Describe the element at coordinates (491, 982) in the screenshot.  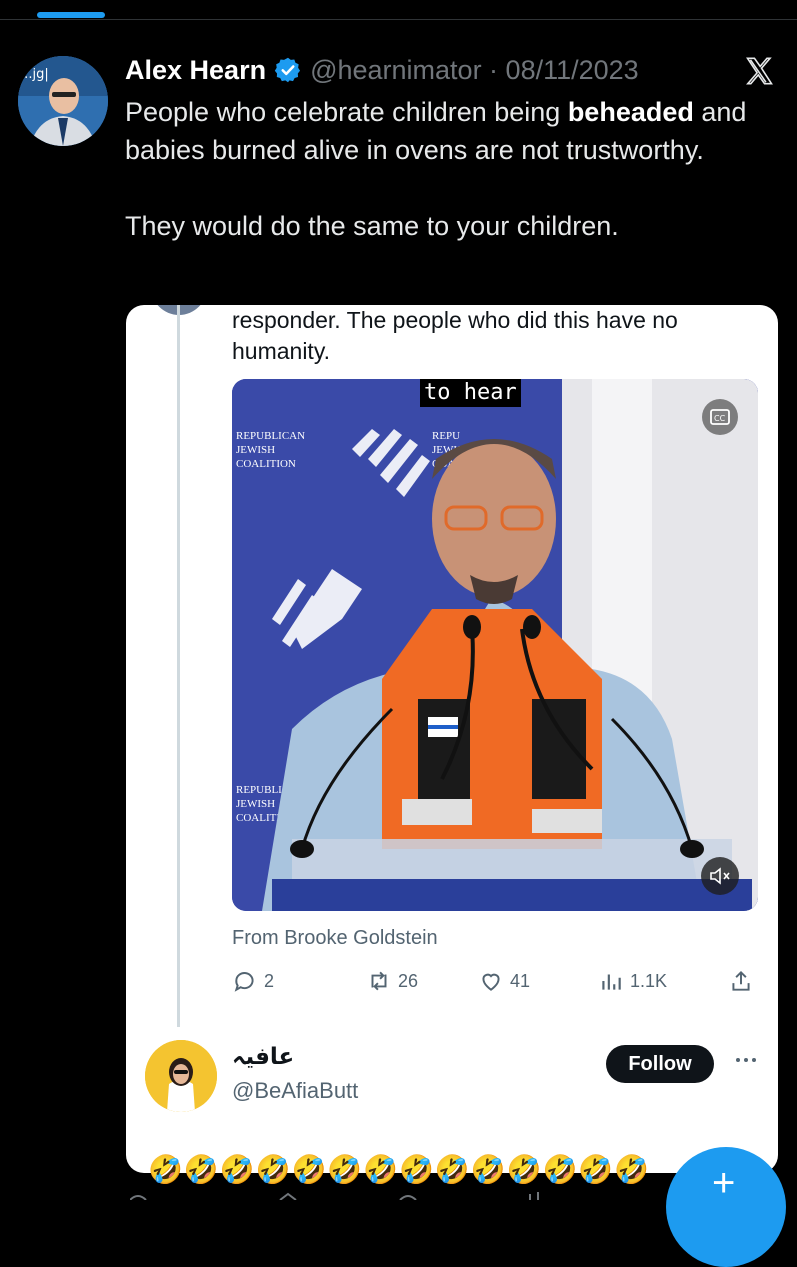
I see `heart-icon` at that location.